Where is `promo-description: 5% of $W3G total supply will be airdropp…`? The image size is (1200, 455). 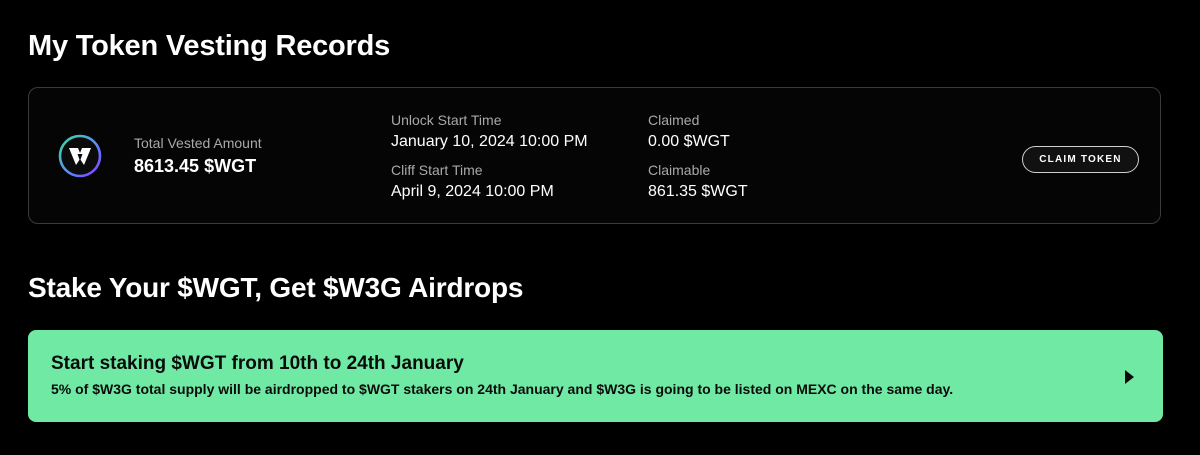
promo-description: 5% of $W3G total supply will be airdropp… is located at coordinates (502, 389).